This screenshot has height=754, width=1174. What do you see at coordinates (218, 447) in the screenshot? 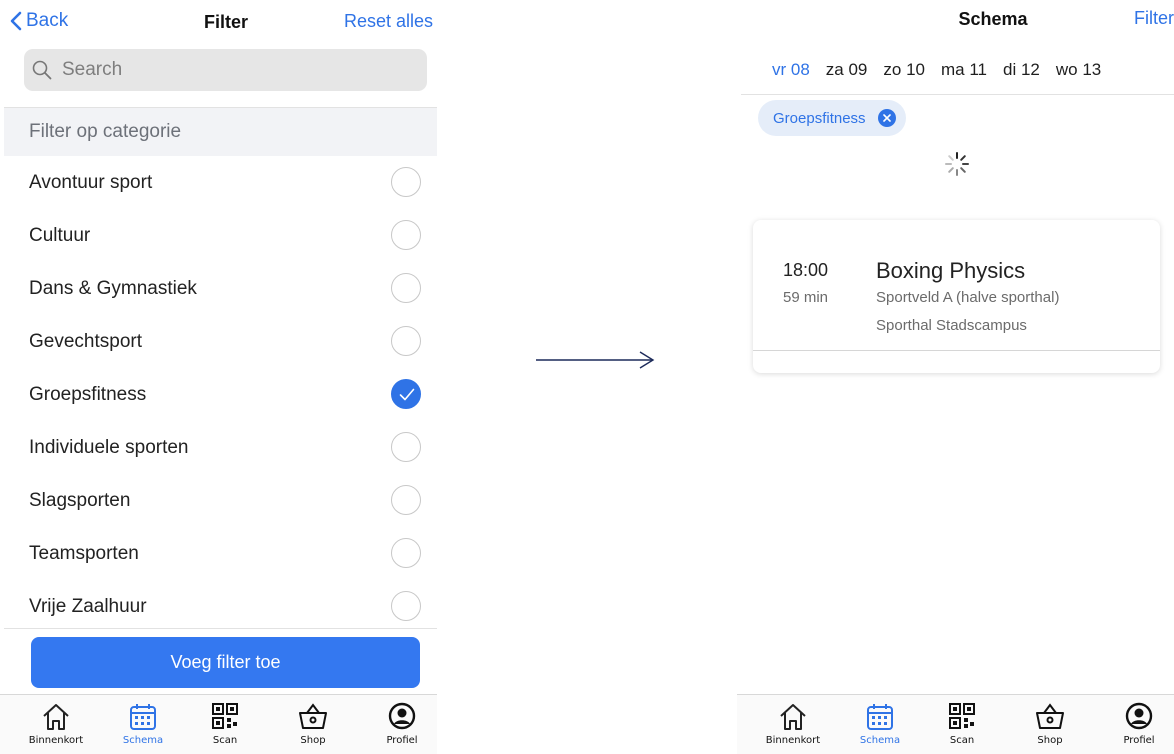
I see `category-row: Individuele sporten` at bounding box center [218, 447].